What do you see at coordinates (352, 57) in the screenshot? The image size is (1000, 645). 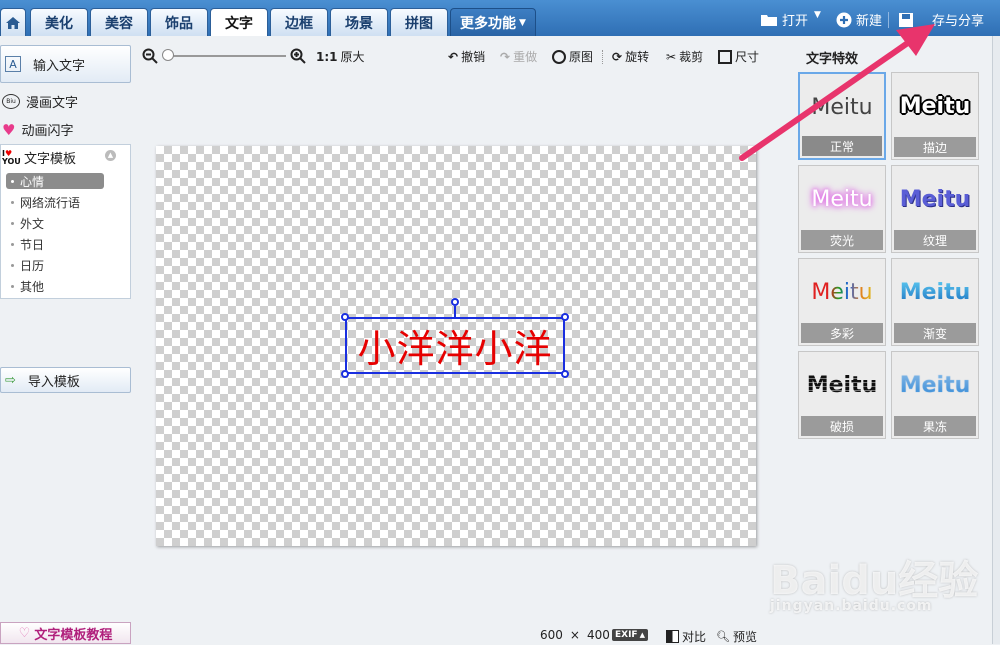 I see `original-size-label: 原大` at bounding box center [352, 57].